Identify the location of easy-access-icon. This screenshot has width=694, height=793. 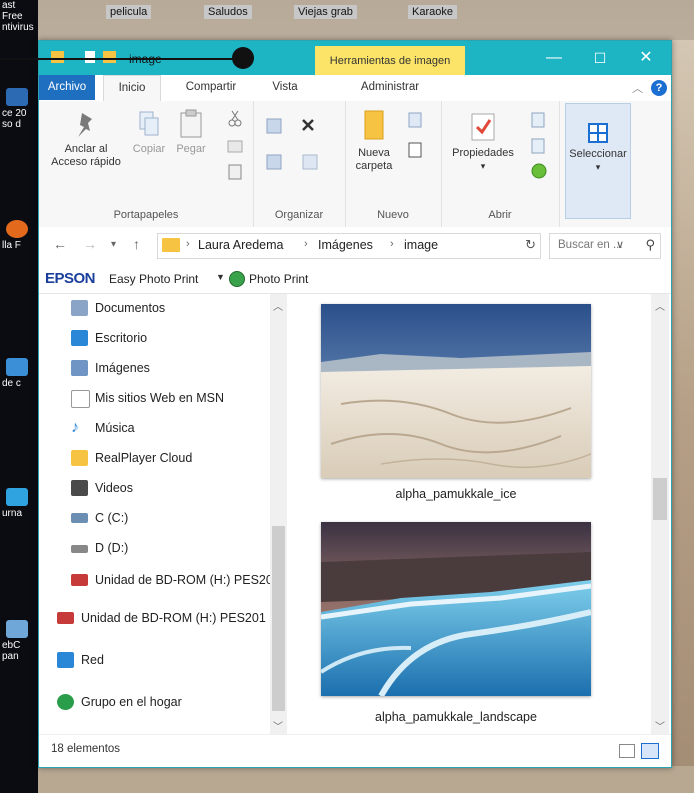
(415, 150).